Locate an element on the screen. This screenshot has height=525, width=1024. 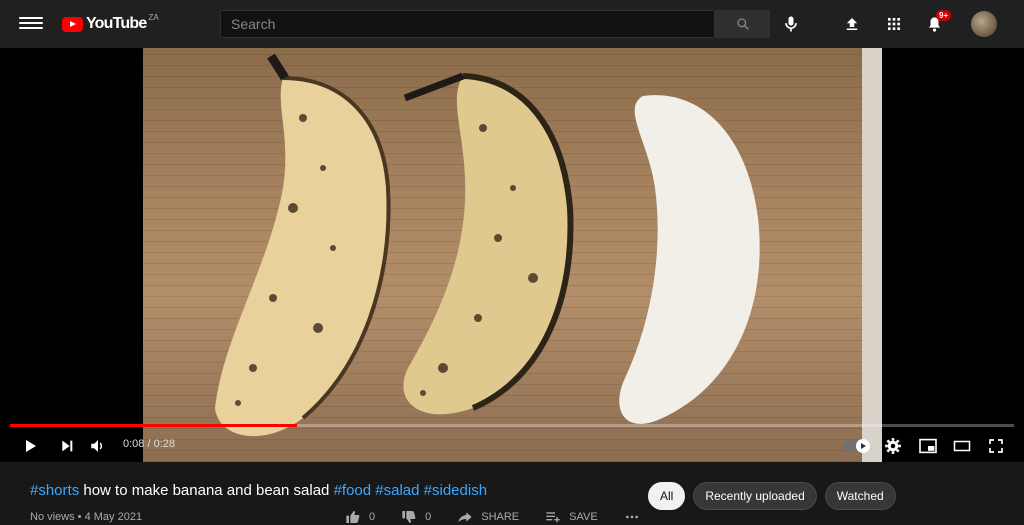
share-button: SHARE is located at coordinates (488, 517).